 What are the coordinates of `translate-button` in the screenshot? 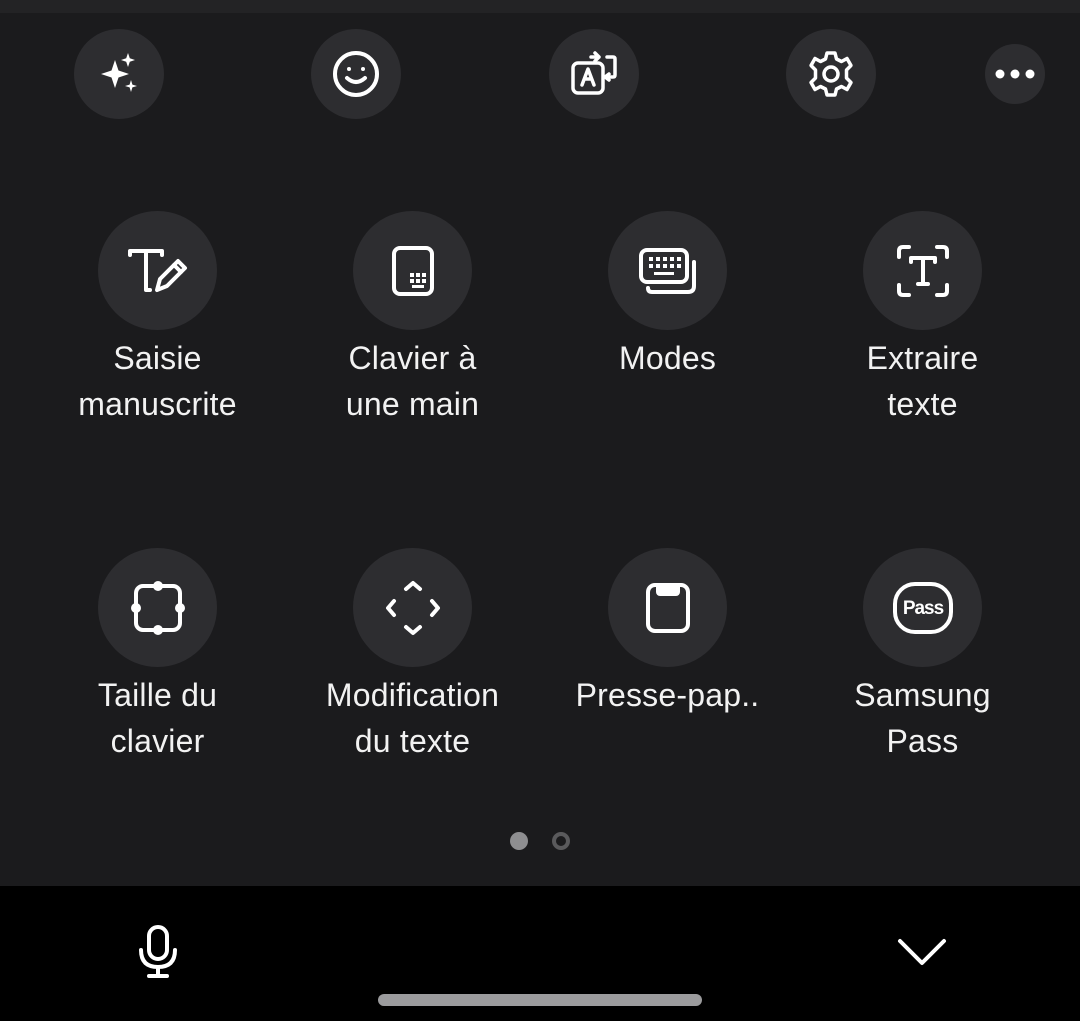 It's located at (594, 74).